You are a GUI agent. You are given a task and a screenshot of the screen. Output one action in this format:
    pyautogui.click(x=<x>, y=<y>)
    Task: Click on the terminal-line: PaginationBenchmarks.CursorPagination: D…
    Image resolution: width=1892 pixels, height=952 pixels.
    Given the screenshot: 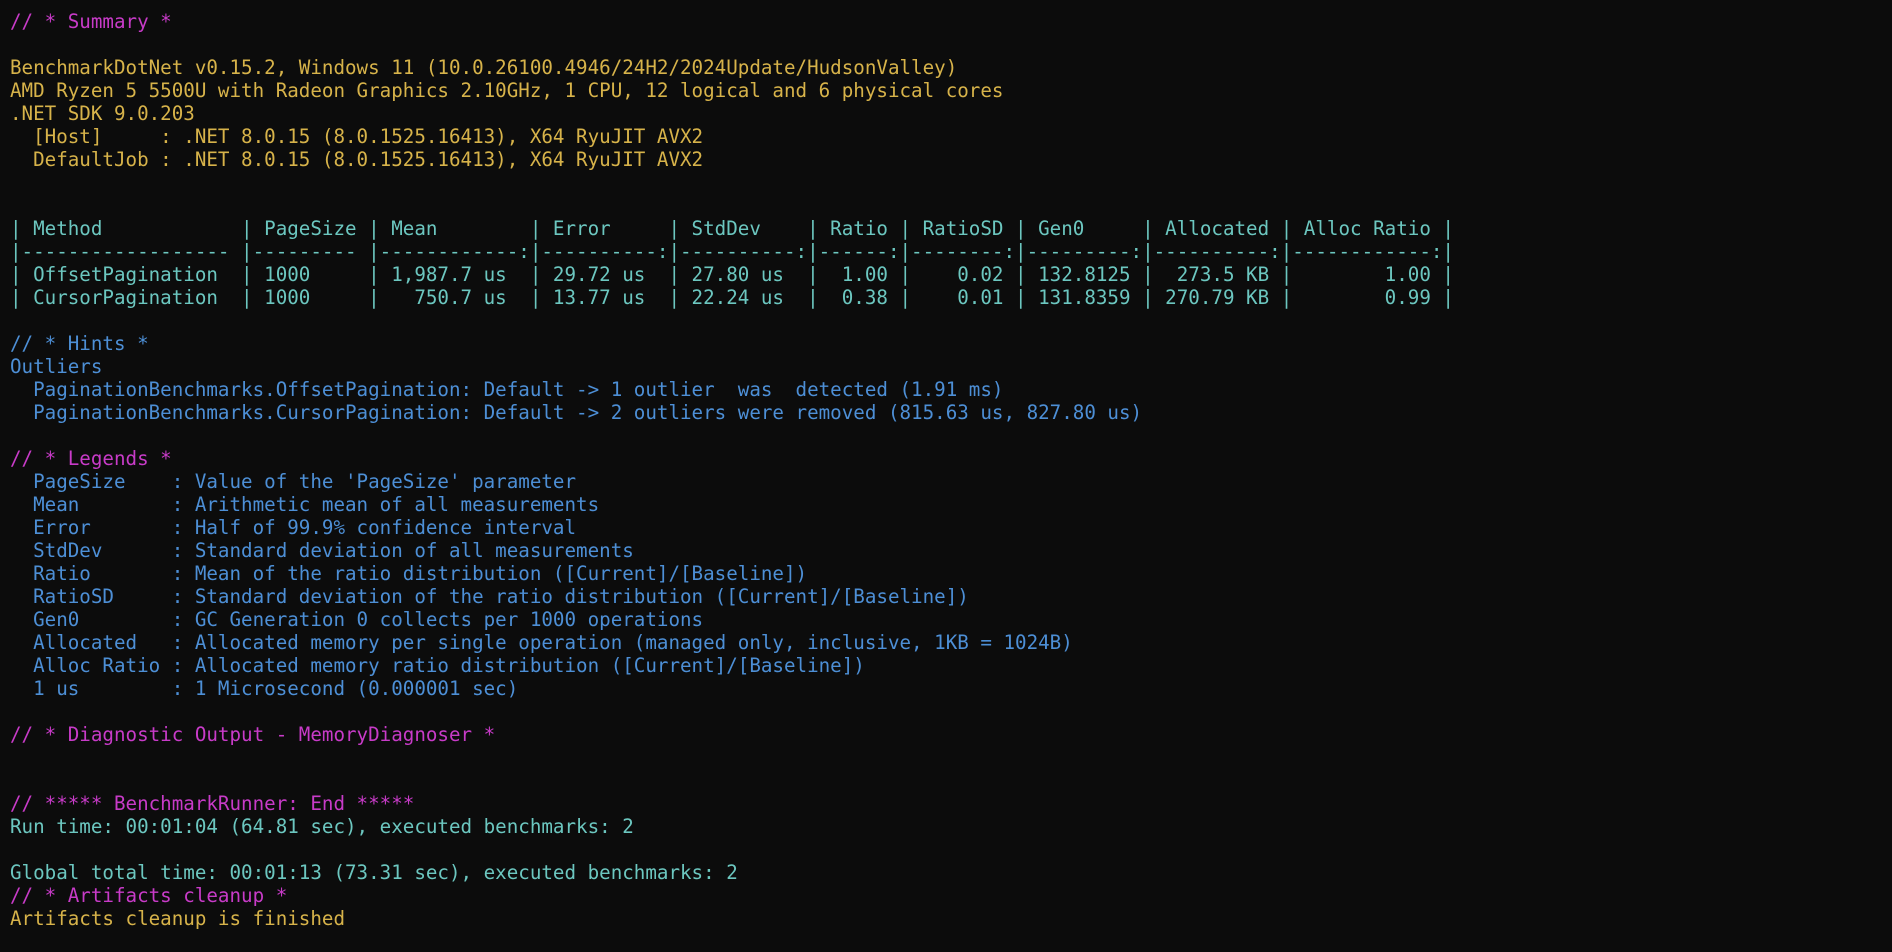 What is the action you would take?
    pyautogui.click(x=576, y=412)
    